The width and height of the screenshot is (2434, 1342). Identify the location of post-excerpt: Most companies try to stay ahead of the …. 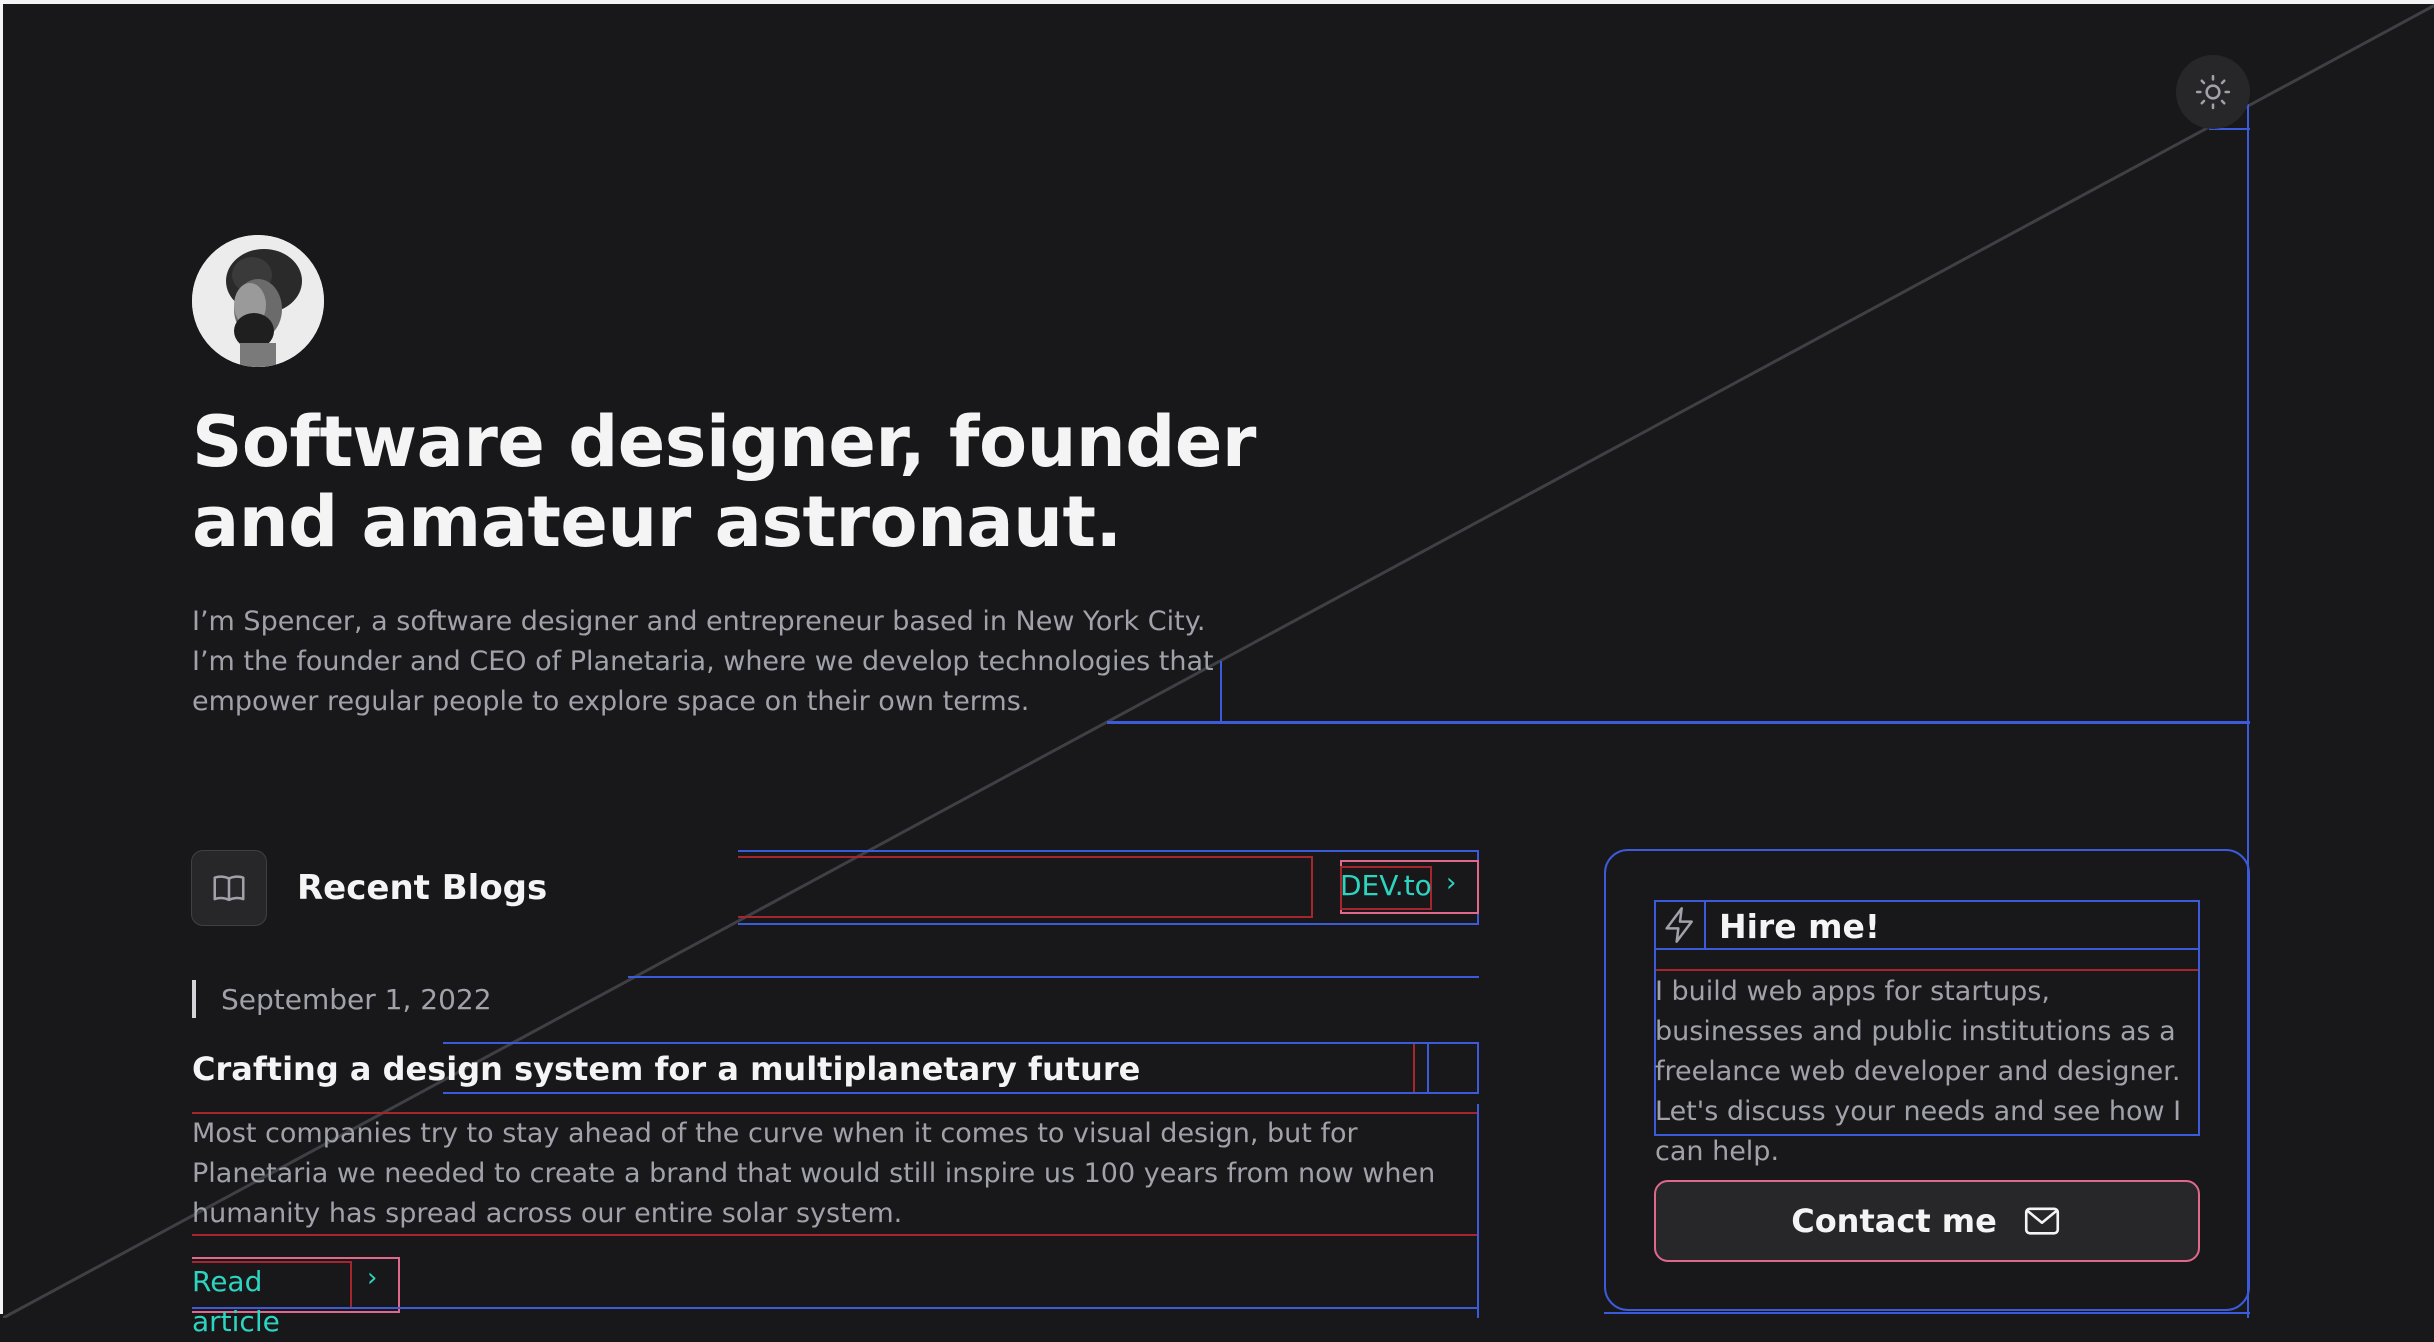
(814, 1173).